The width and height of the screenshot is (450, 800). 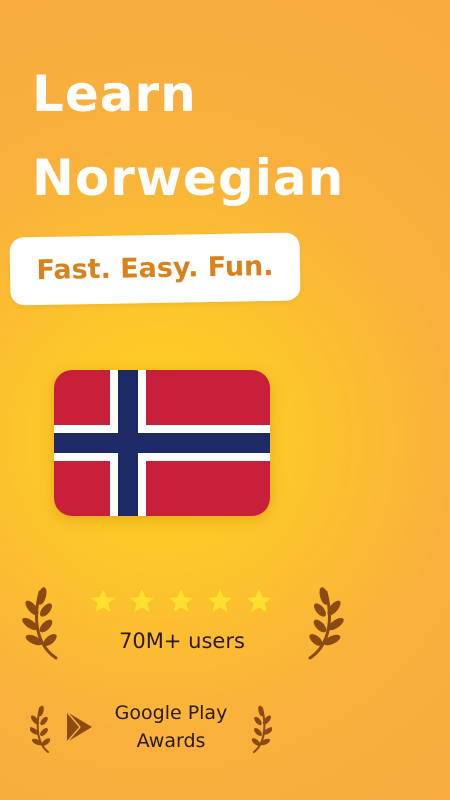 I want to click on google-play-icon, so click(x=79, y=727).